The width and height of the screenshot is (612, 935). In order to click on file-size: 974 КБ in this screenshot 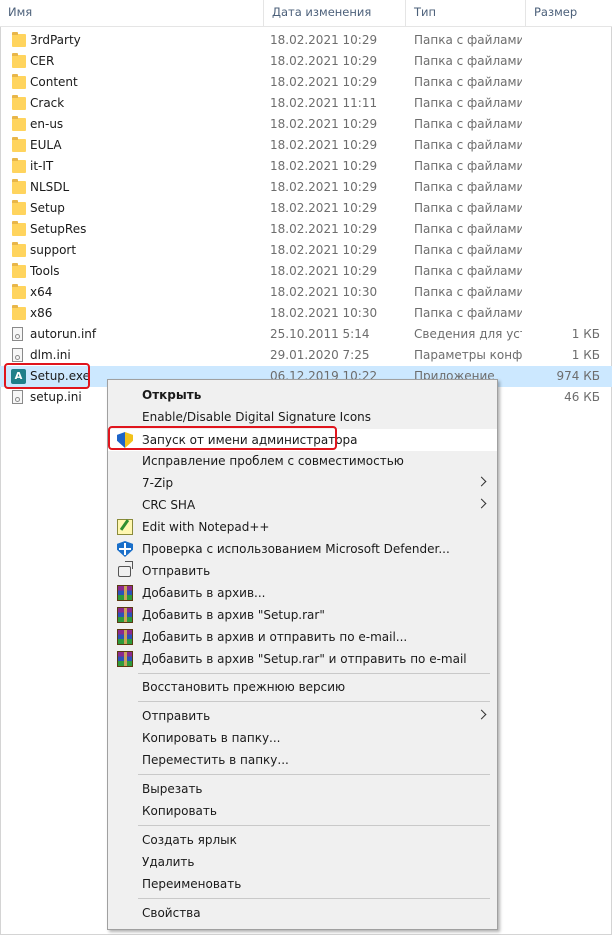, I will do `click(578, 376)`.